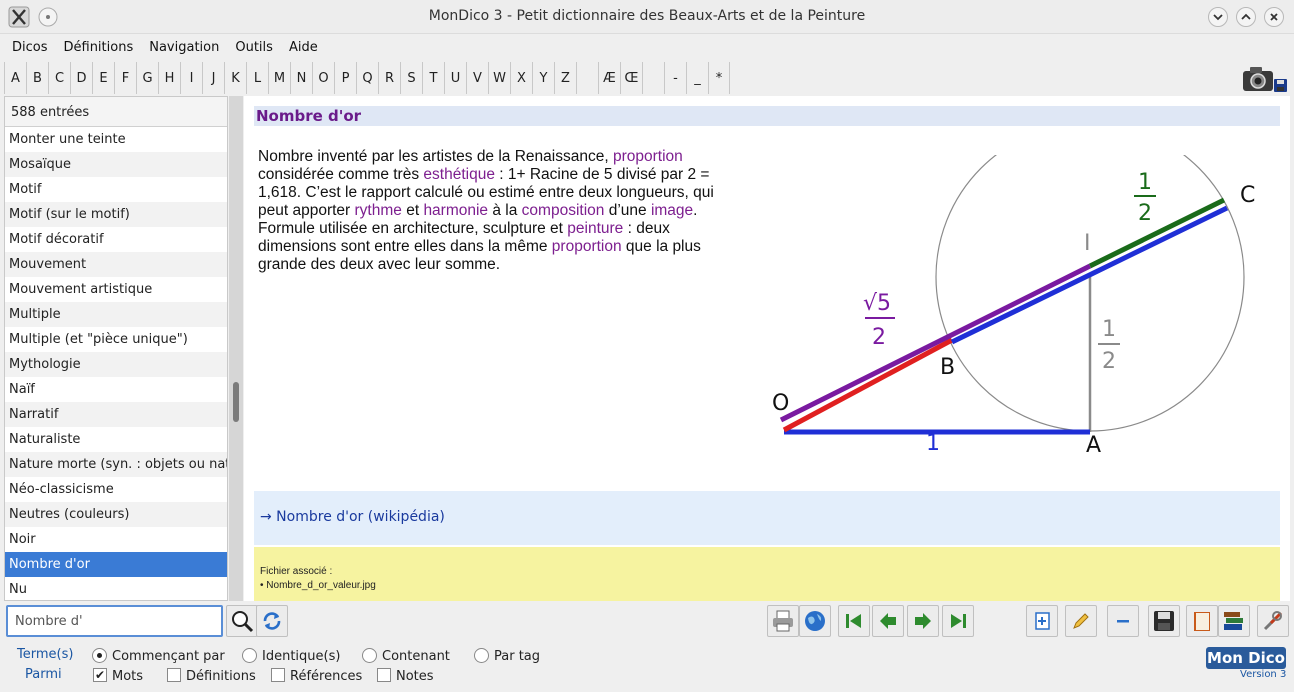 The image size is (1294, 692). I want to click on radio-par-tag, so click(481, 655).